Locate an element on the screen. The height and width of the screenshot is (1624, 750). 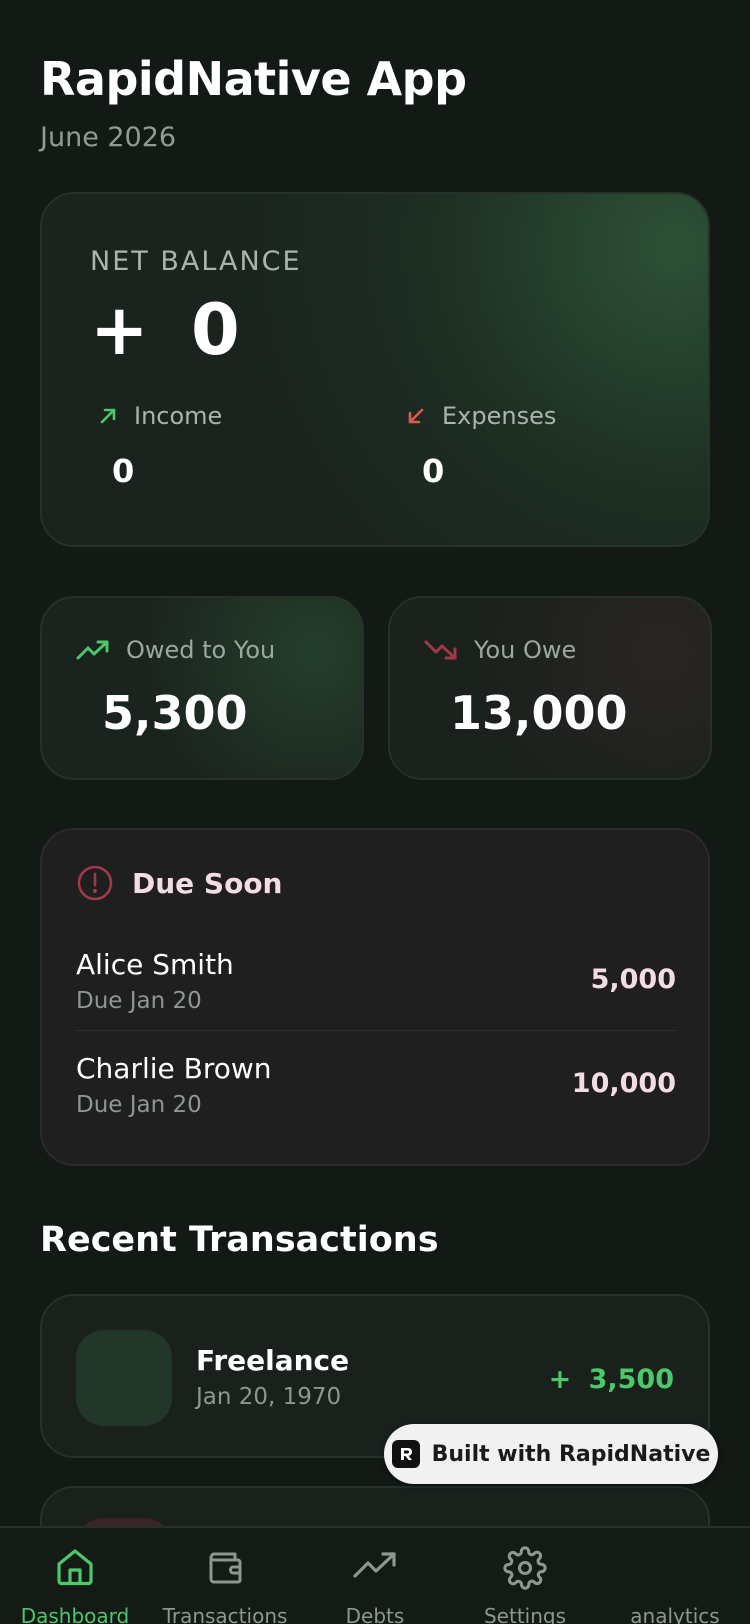
owed-to-you-value: 5,300 is located at coordinates (175, 713).